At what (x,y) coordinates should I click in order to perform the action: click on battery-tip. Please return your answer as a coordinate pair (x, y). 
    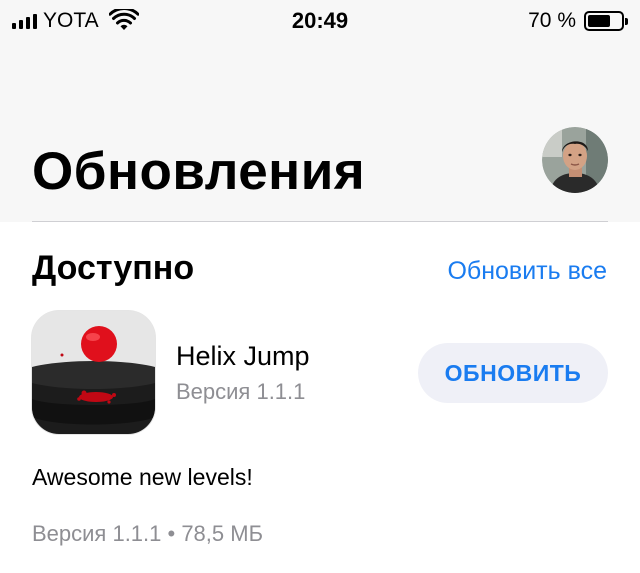
    Looking at the image, I should click on (626, 21).